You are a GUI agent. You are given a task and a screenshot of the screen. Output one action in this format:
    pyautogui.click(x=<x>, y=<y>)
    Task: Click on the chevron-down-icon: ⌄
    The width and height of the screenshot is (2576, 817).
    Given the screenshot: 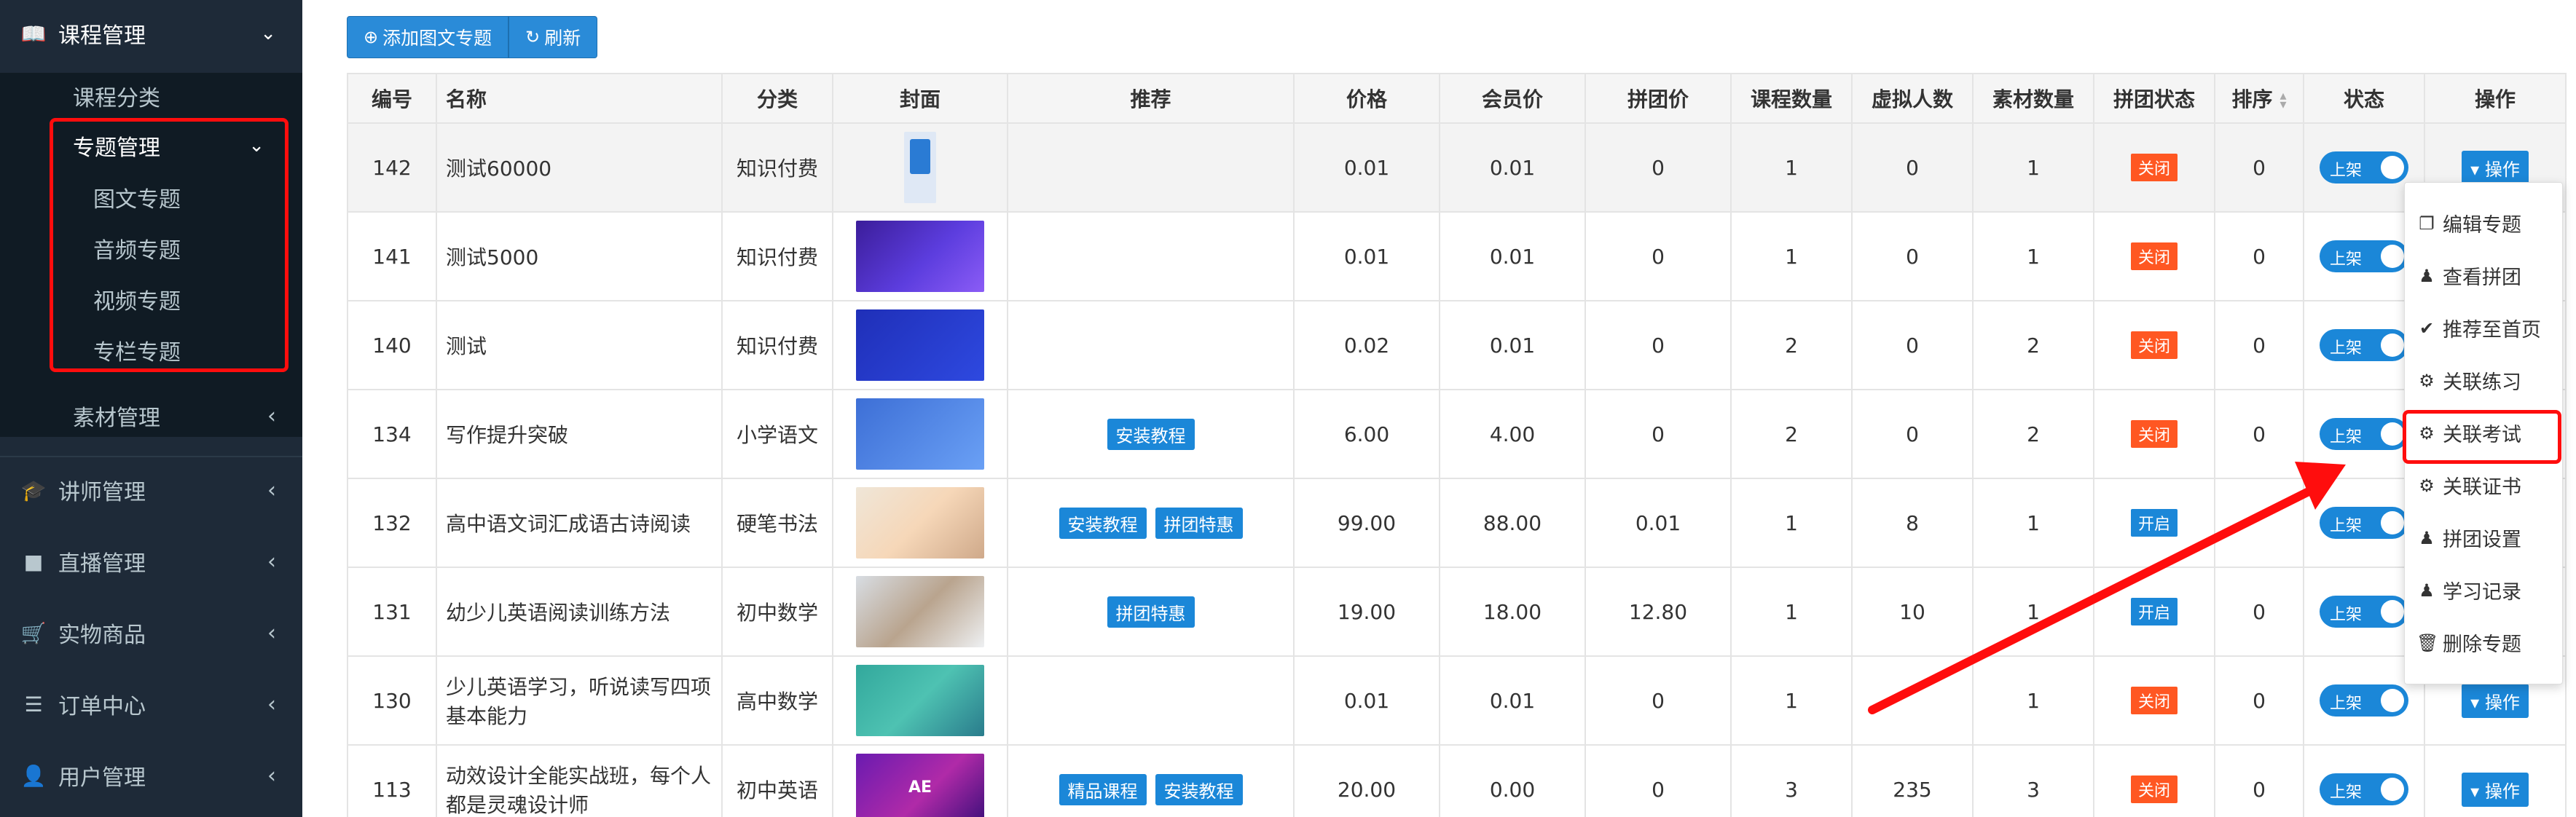 What is the action you would take?
    pyautogui.click(x=268, y=33)
    